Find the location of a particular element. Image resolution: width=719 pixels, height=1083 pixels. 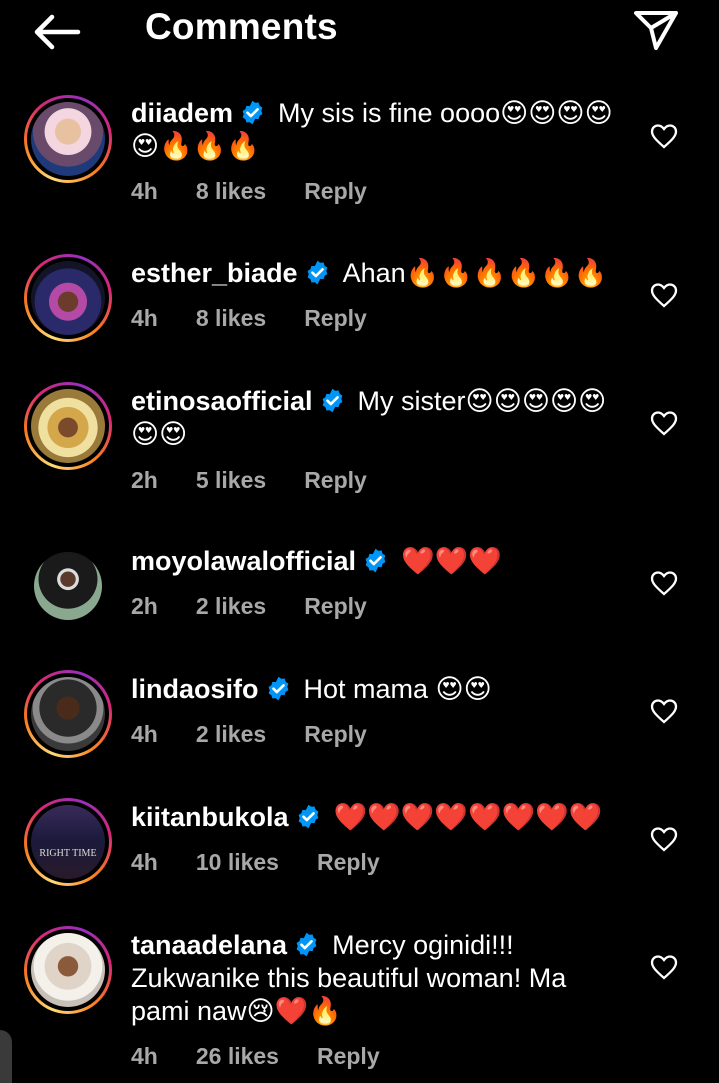

comment-likes: 10 likes is located at coordinates (237, 862).